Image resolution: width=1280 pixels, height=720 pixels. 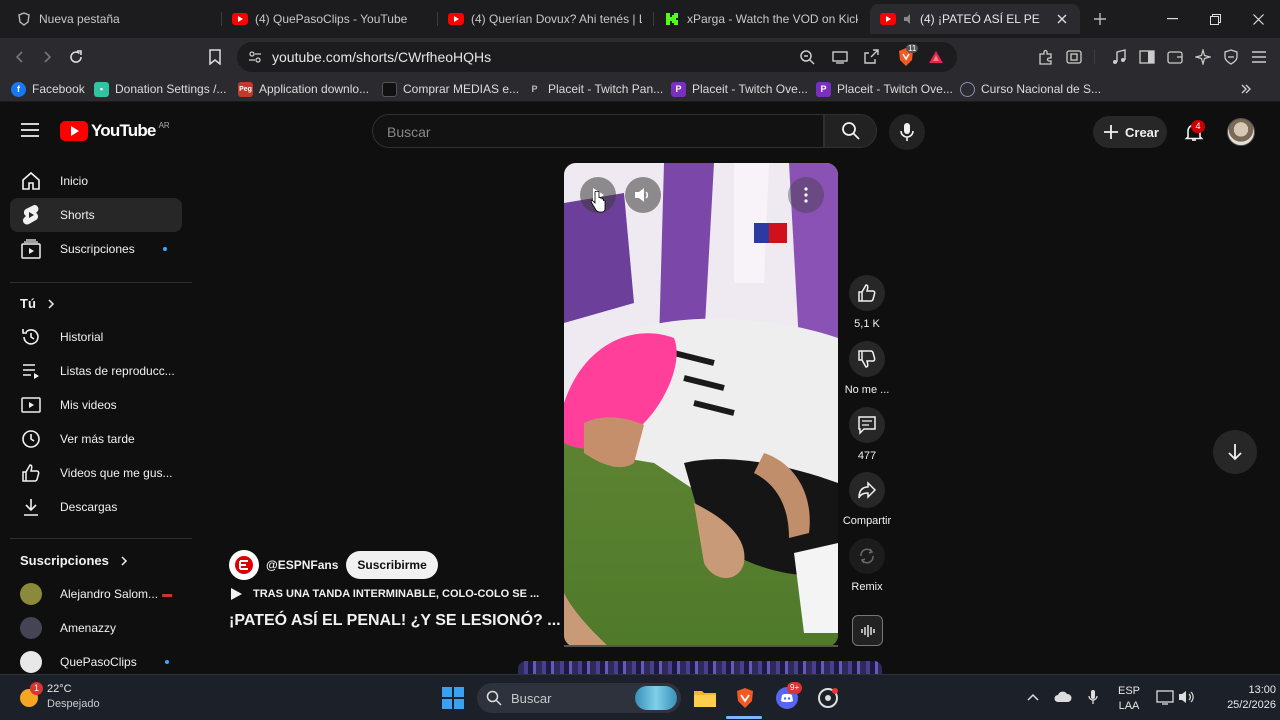 I want to click on taskbar-search: Buscar, so click(x=579, y=698).